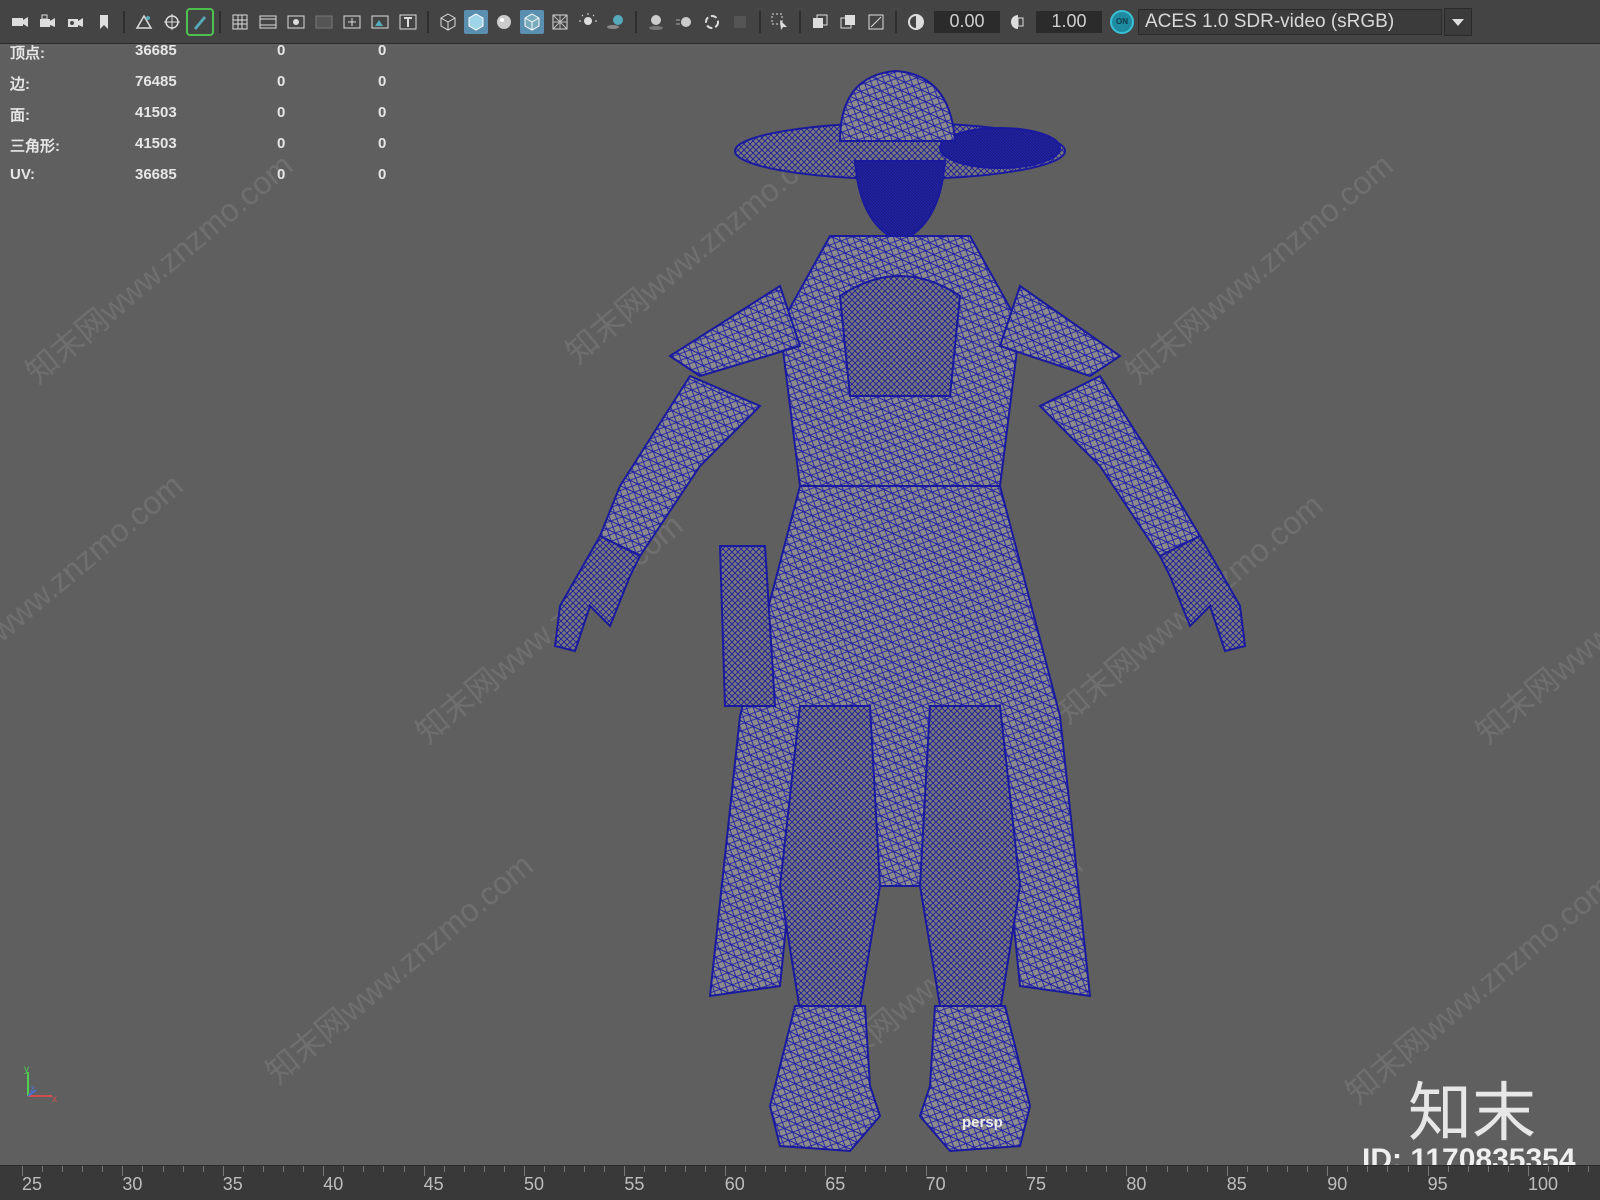 This screenshot has width=1600, height=1200. I want to click on ruler-tick-label: 70, so click(935, 1184).